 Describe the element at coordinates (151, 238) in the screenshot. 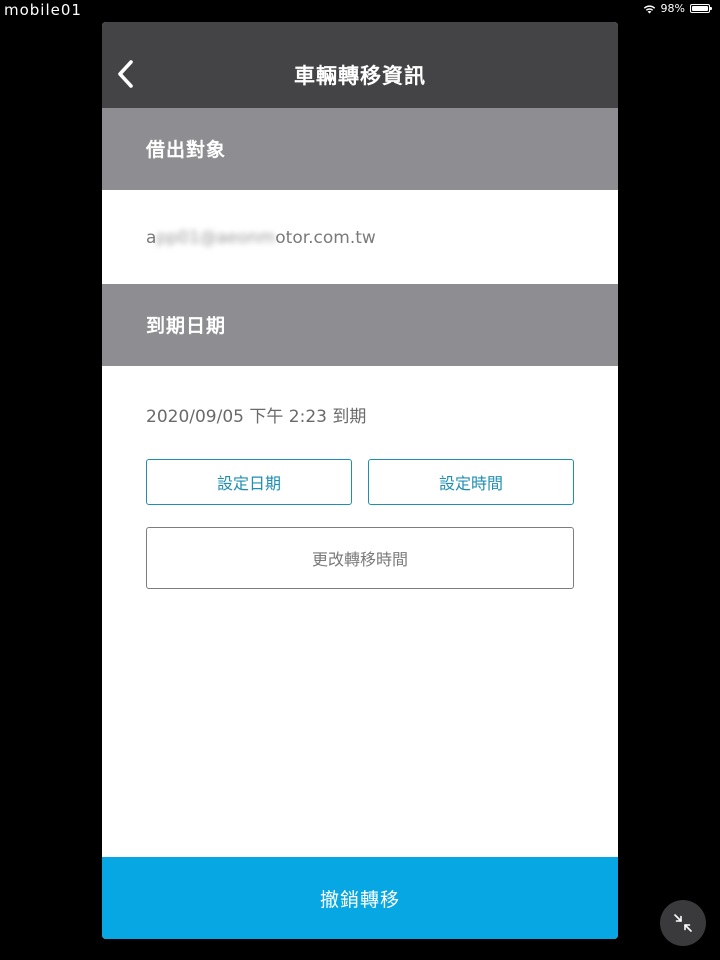

I see `email-prefix: a` at that location.